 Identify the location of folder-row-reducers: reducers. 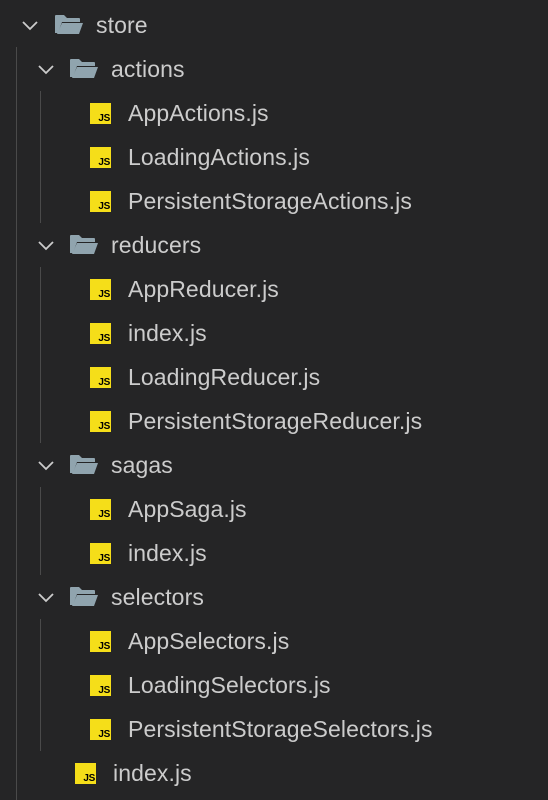
(274, 245).